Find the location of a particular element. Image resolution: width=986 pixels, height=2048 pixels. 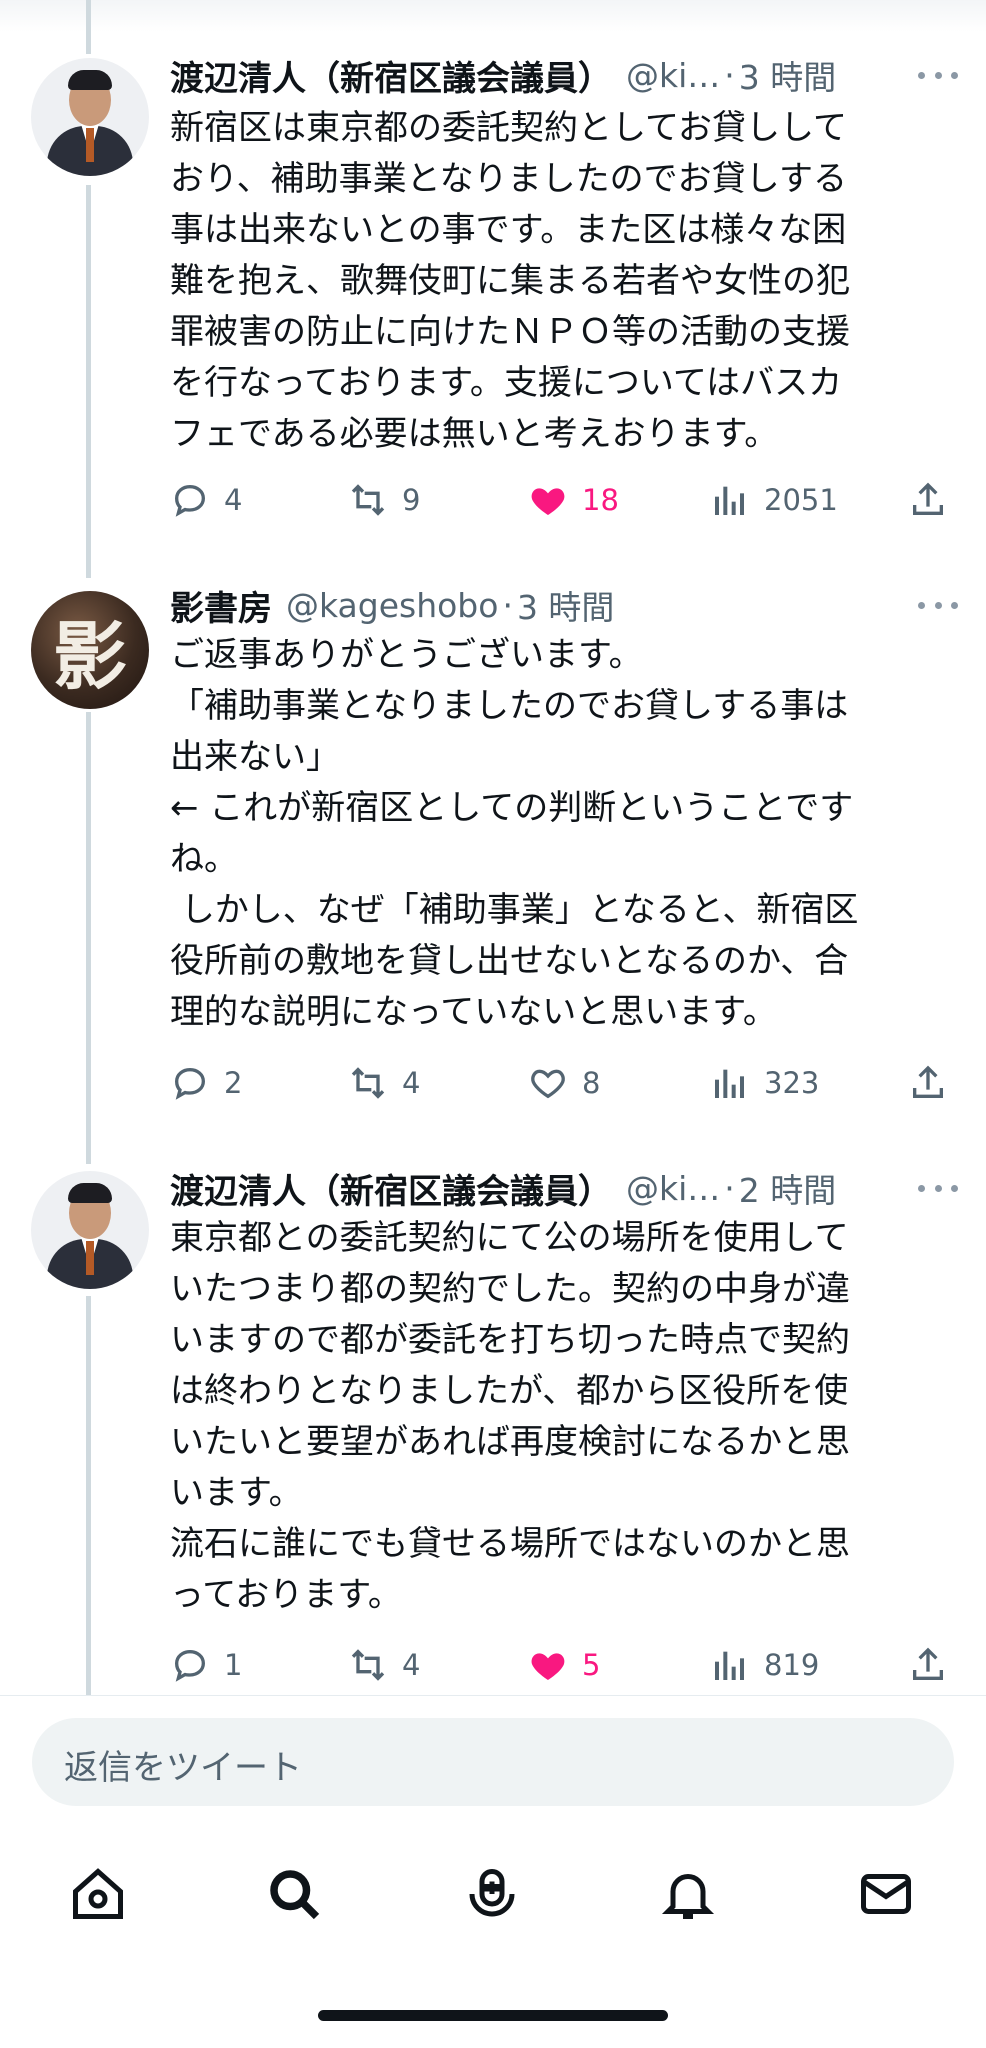

avatar: 影 is located at coordinates (90, 650).